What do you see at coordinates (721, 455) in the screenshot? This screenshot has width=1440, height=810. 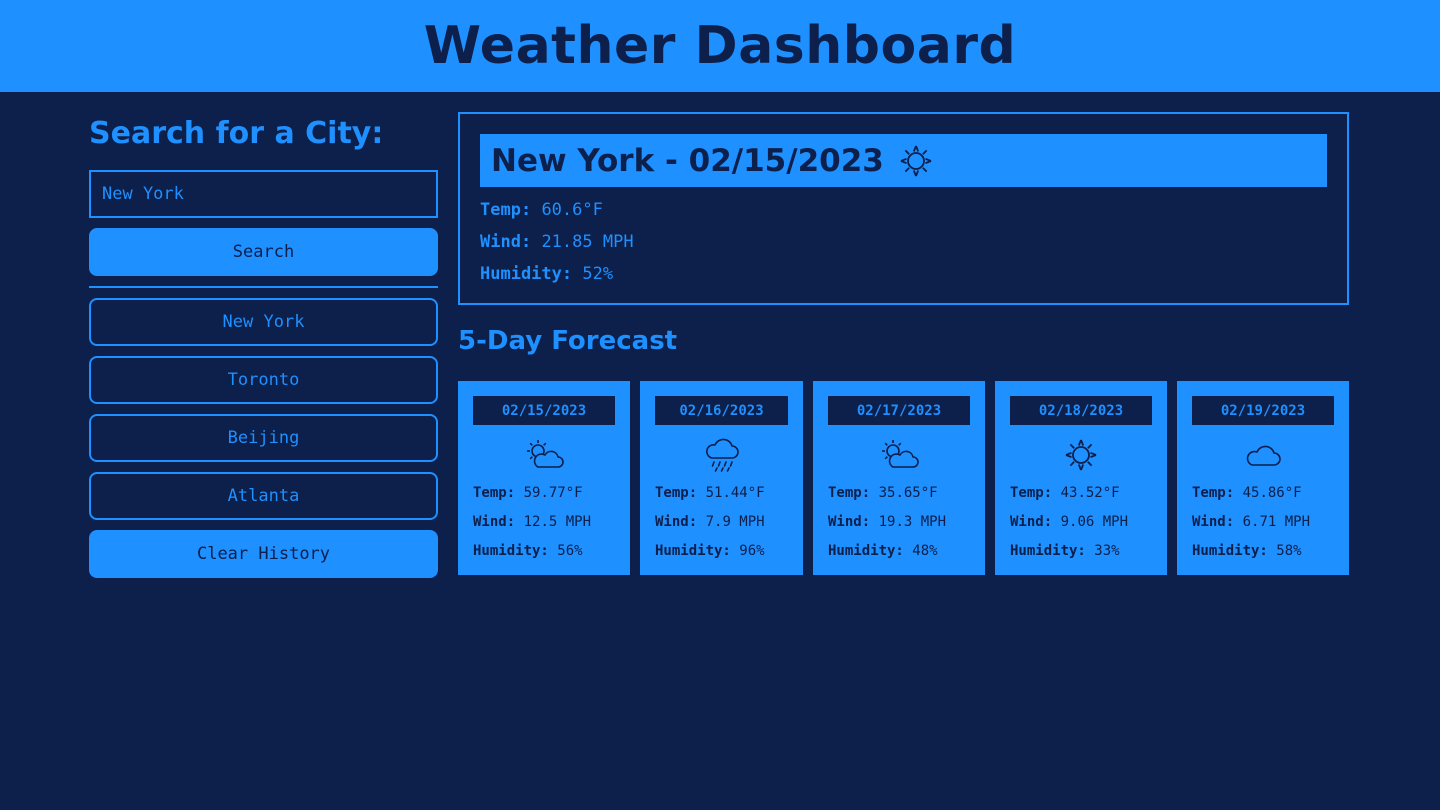 I see `rain-icon` at bounding box center [721, 455].